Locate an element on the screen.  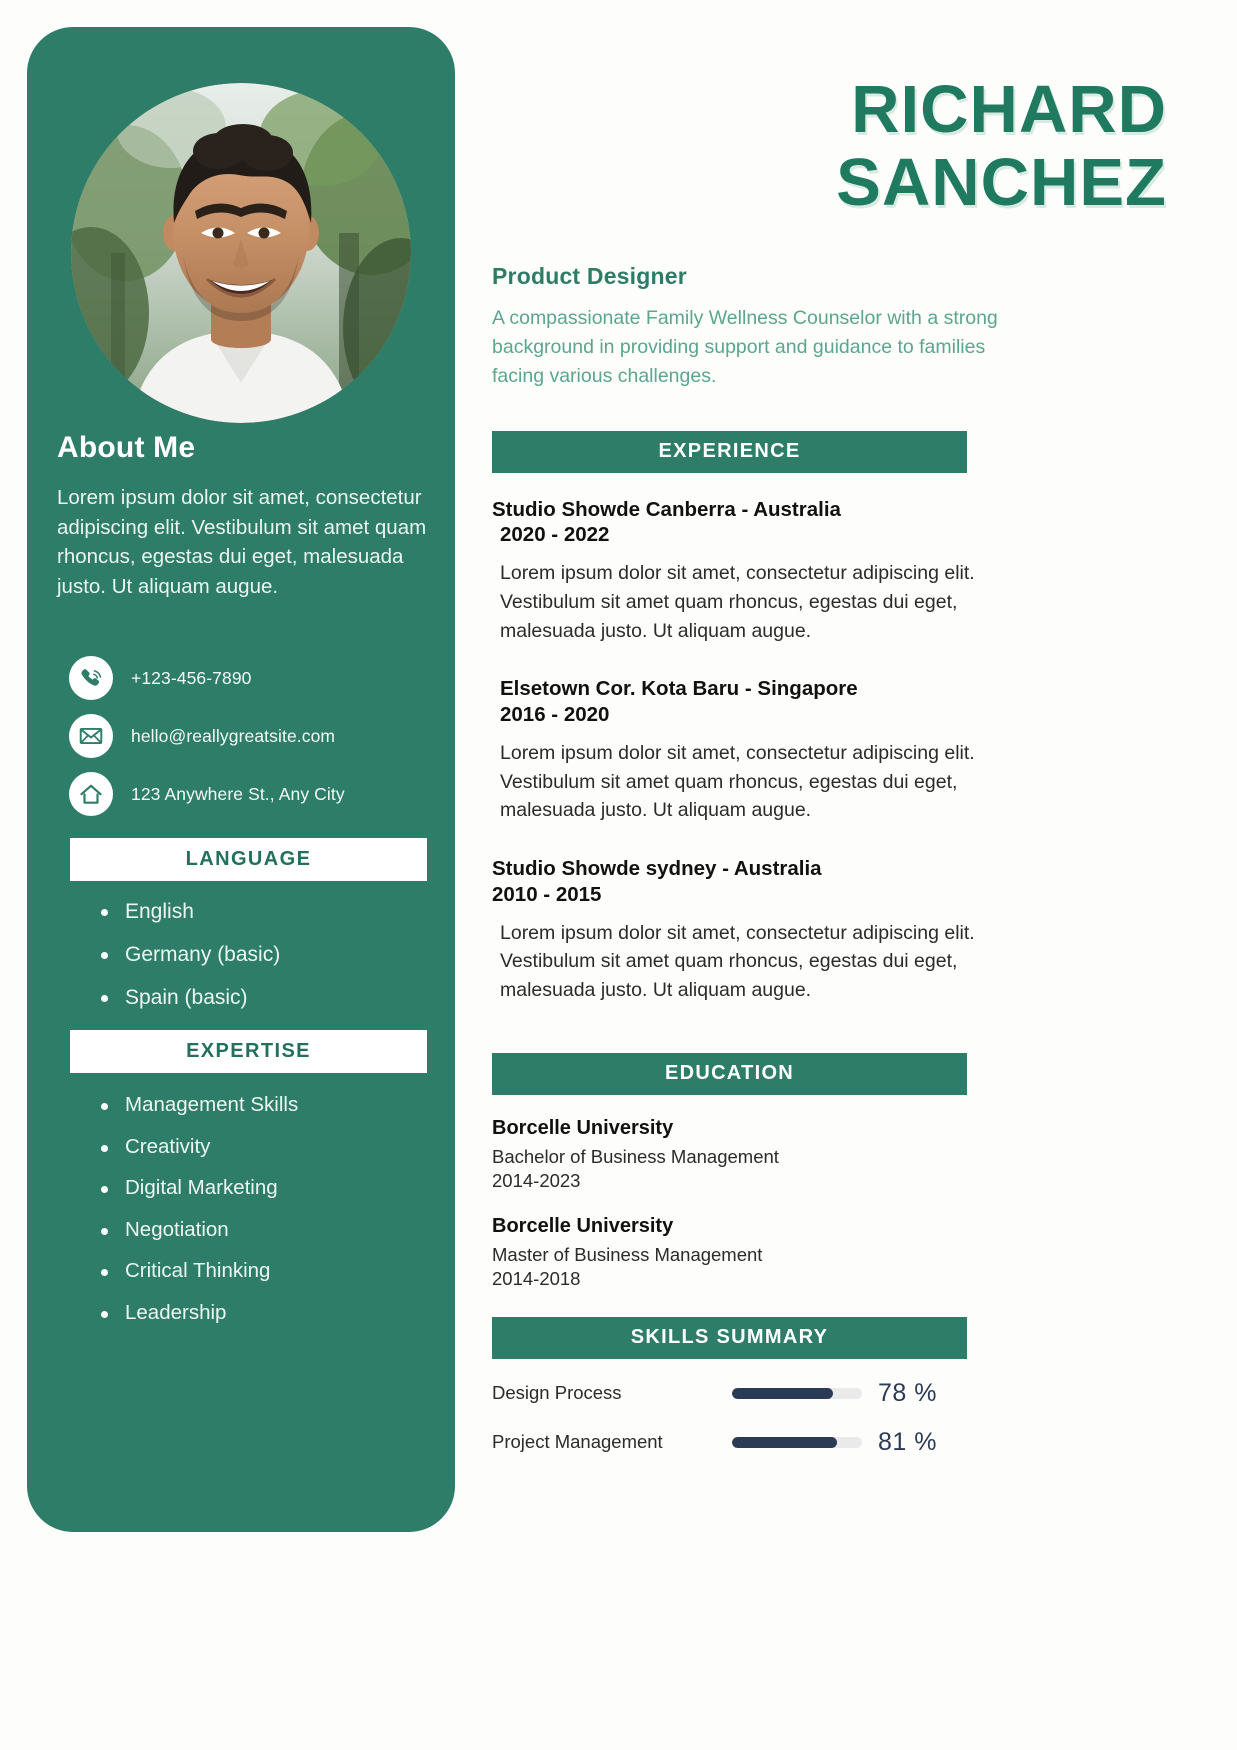
education-degree: Bachelor of Business Management is located at coordinates (635, 1156).